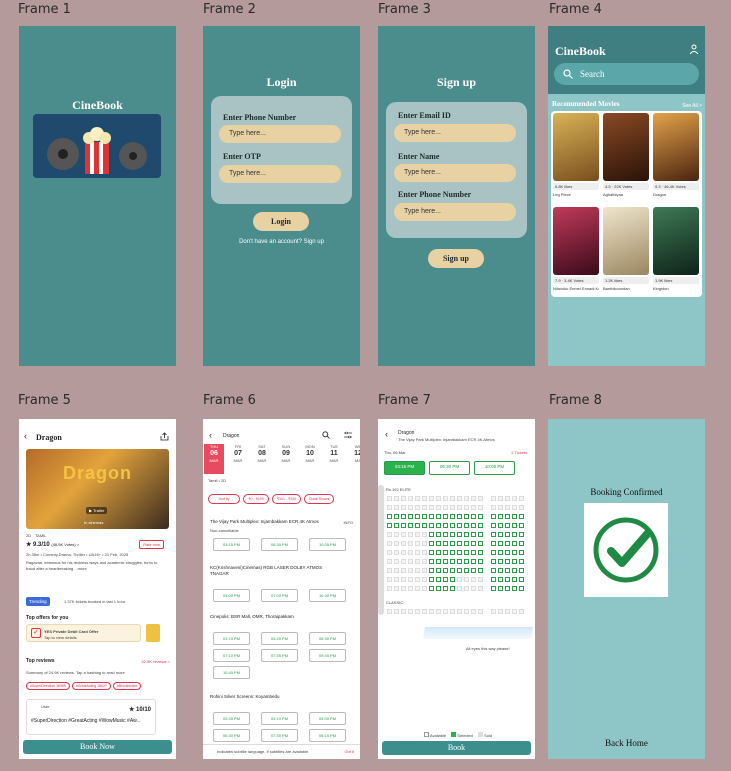 This screenshot has width=731, height=771. I want to click on scrollbar, so click(381, 550).